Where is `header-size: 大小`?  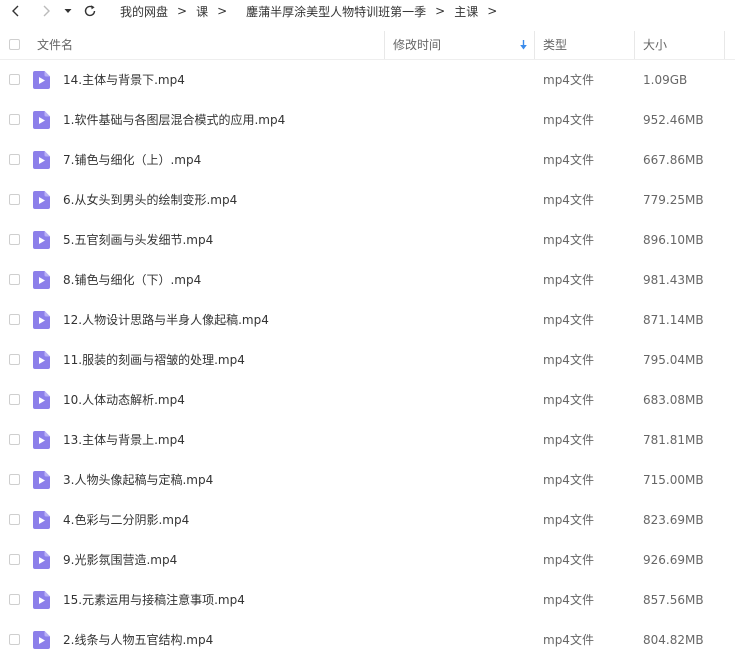
header-size: 大小 is located at coordinates (655, 45).